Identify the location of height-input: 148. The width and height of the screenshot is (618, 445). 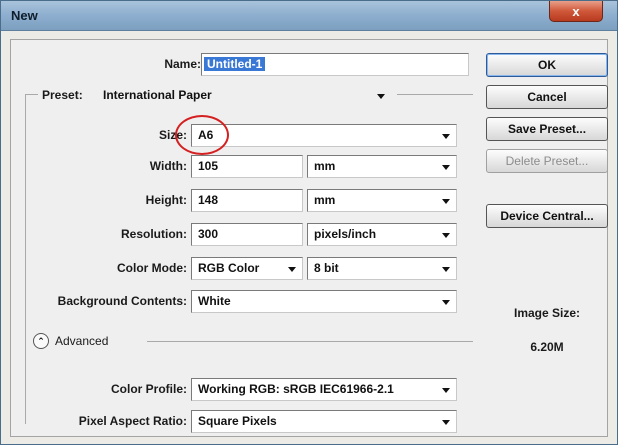
(247, 200).